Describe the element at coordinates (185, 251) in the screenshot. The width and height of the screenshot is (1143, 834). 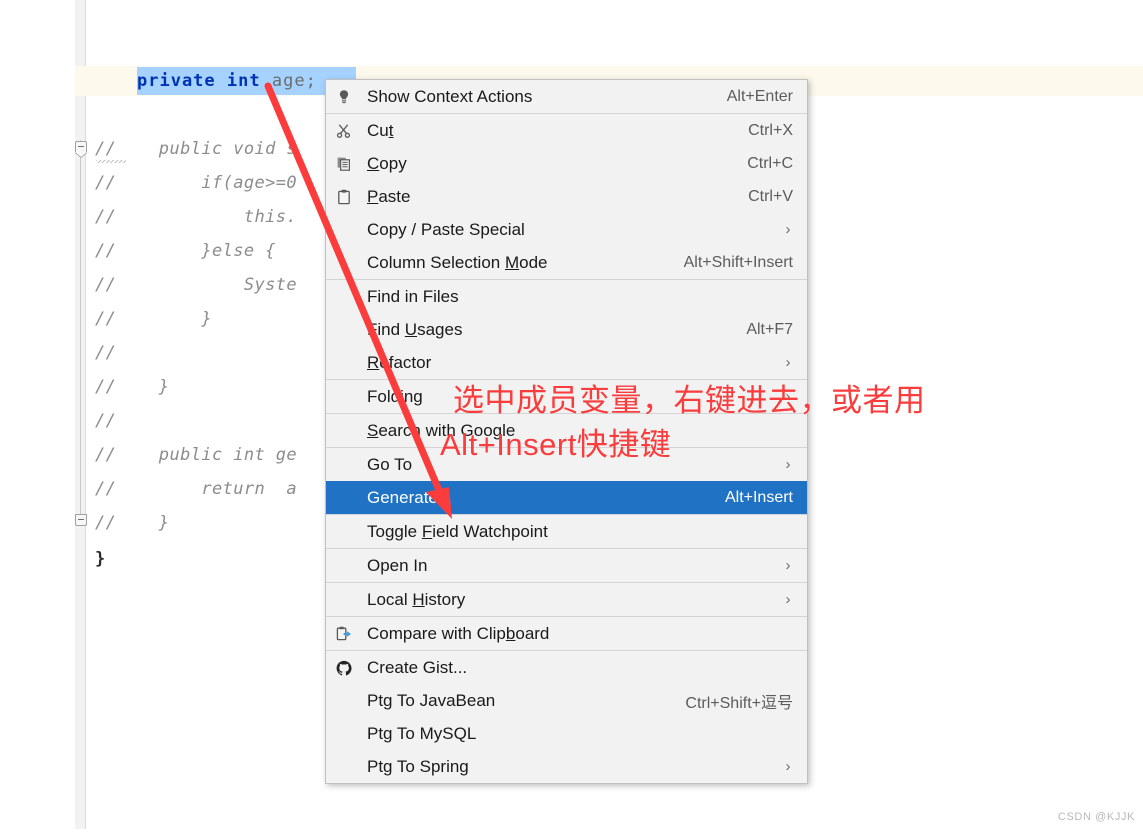
I see `code-line-comment: // }else {` at that location.